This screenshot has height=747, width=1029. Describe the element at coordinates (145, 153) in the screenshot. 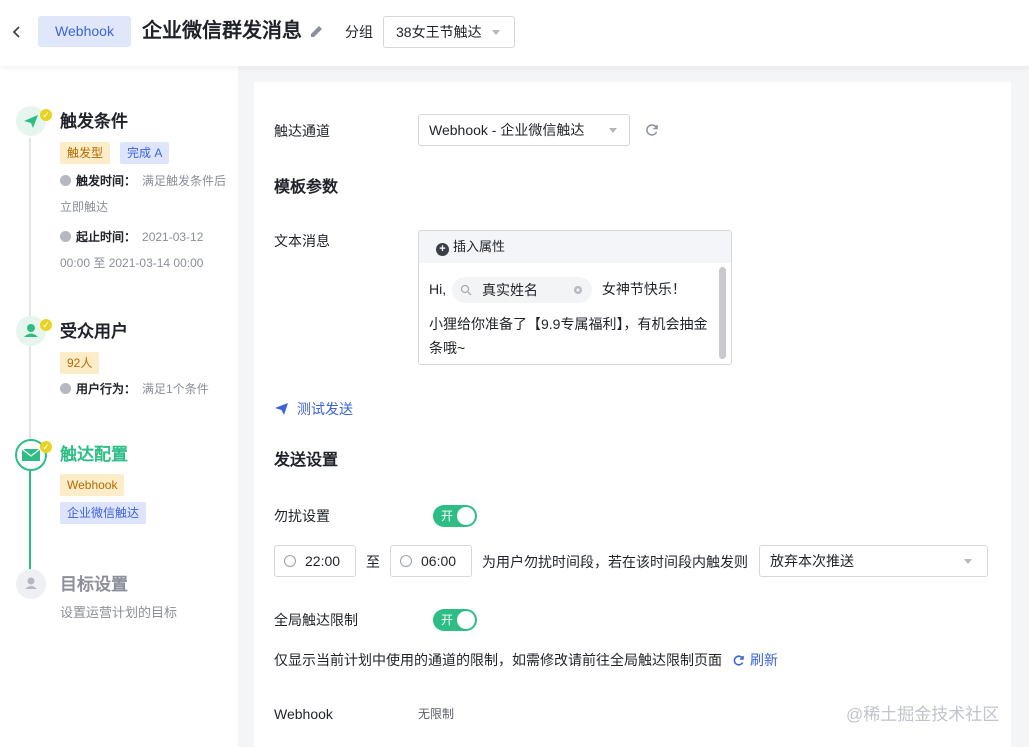

I see `tag-complete: 完成 A` at that location.